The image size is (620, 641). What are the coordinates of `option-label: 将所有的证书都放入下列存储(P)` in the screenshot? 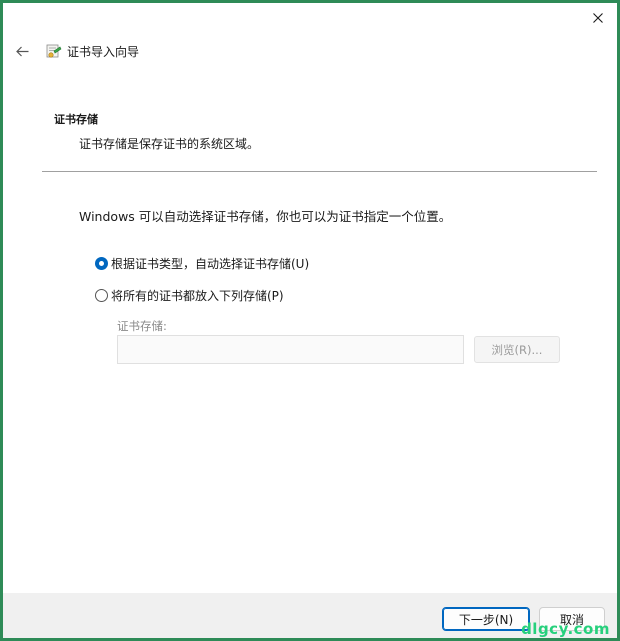 It's located at (197, 296).